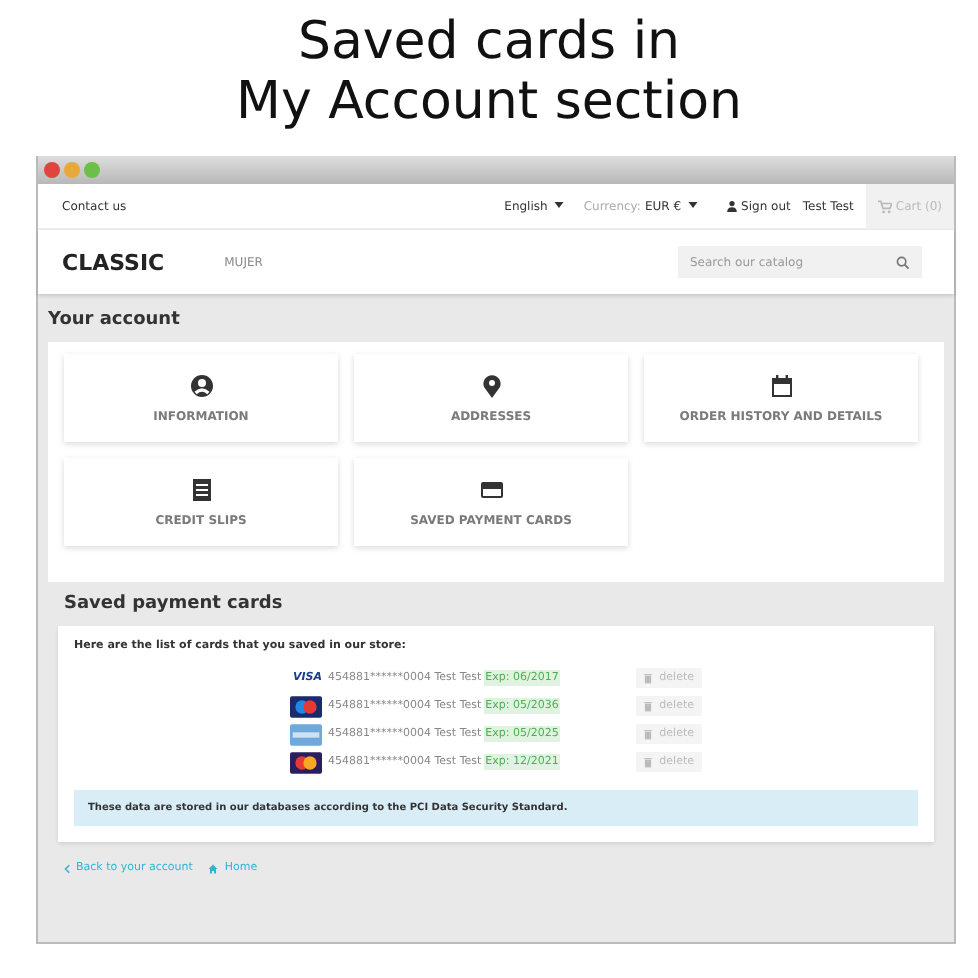 This screenshot has width=978, height=978. What do you see at coordinates (489, 42) in the screenshot?
I see `caption-title: Saved cards in` at bounding box center [489, 42].